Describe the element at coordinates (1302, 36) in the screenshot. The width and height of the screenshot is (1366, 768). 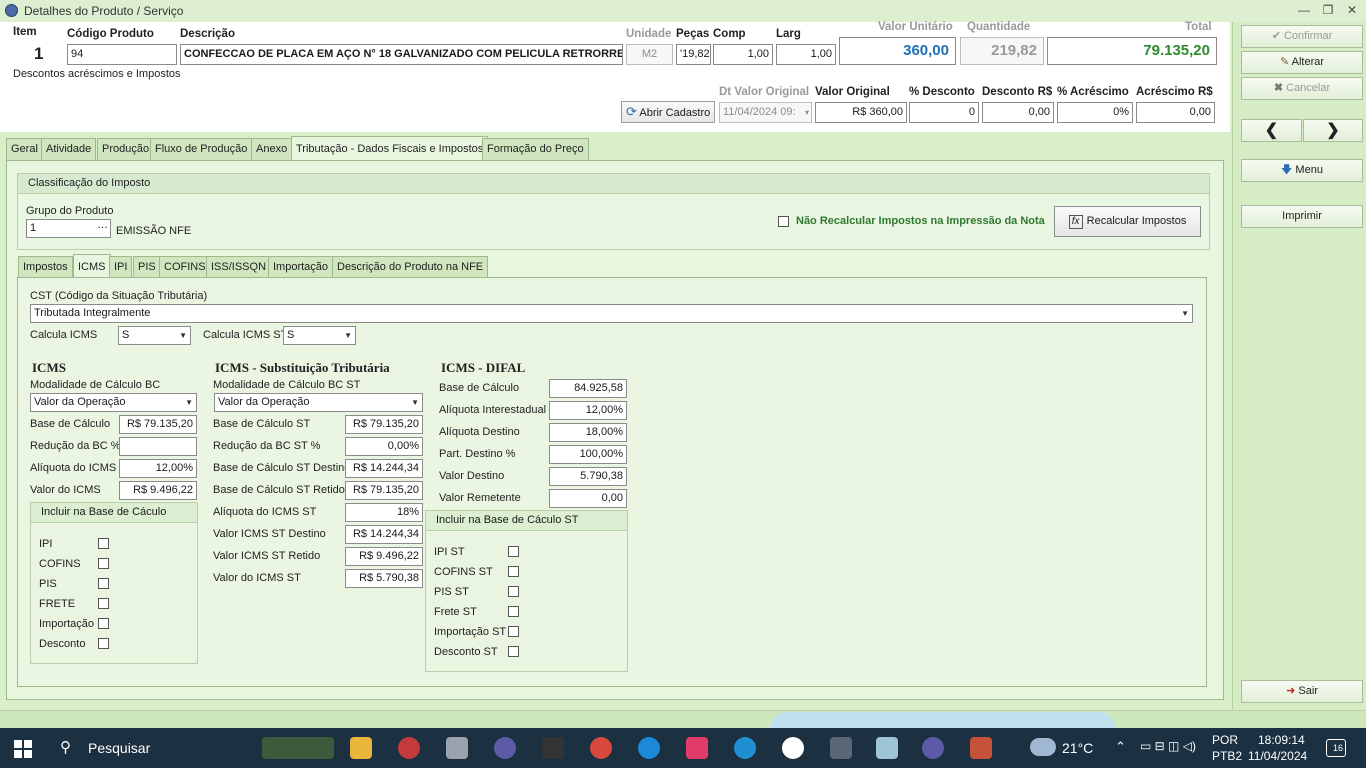
I see `confirmar-button: ✔ Confirmar` at that location.